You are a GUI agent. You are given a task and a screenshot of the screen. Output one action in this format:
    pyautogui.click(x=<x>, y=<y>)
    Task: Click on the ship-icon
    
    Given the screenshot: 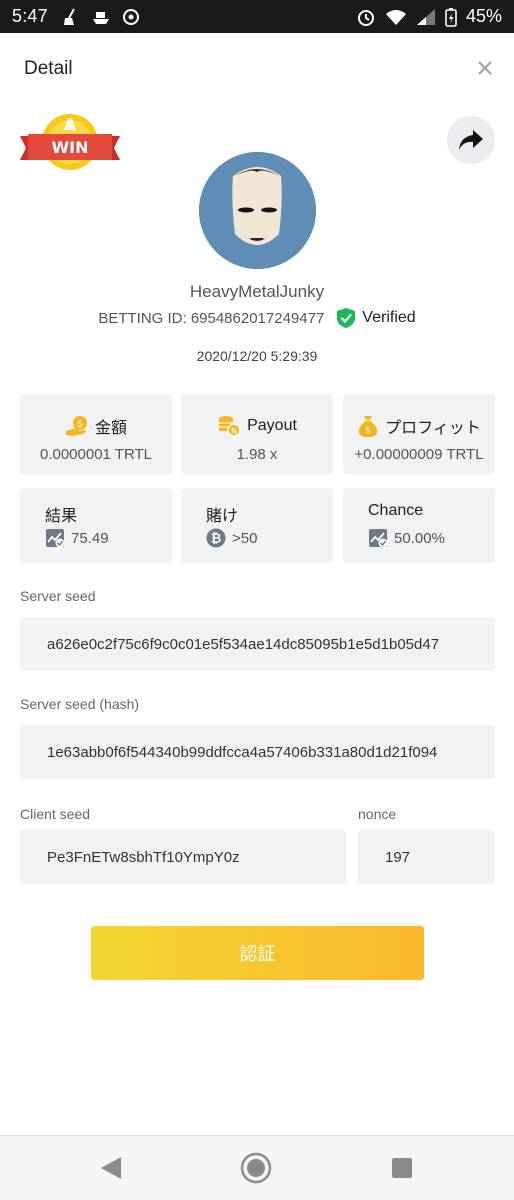 What is the action you would take?
    pyautogui.click(x=100, y=17)
    